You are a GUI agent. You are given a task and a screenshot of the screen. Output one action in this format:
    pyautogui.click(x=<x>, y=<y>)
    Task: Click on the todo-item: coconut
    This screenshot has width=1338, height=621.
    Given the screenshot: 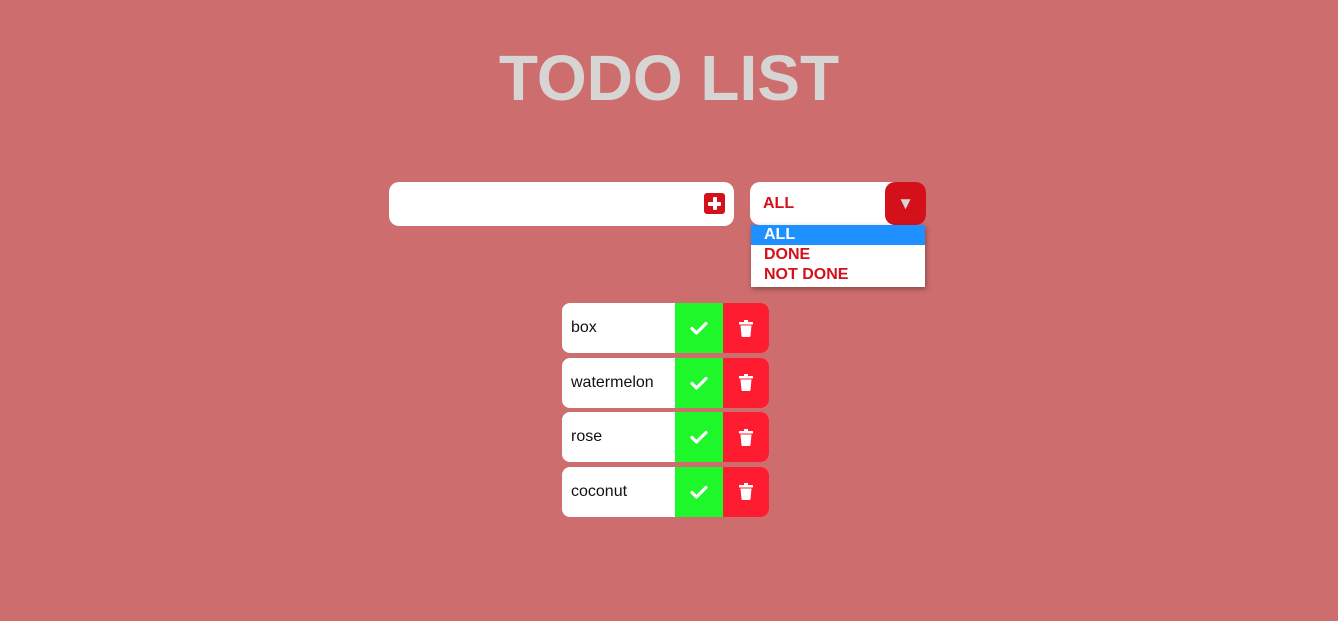 What is the action you would take?
    pyautogui.click(x=665, y=491)
    